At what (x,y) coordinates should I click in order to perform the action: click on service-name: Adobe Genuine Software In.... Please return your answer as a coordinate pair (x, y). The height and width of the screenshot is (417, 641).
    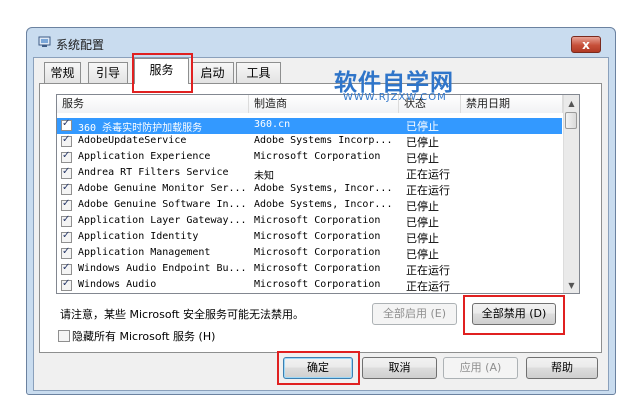
    Looking at the image, I should click on (162, 204).